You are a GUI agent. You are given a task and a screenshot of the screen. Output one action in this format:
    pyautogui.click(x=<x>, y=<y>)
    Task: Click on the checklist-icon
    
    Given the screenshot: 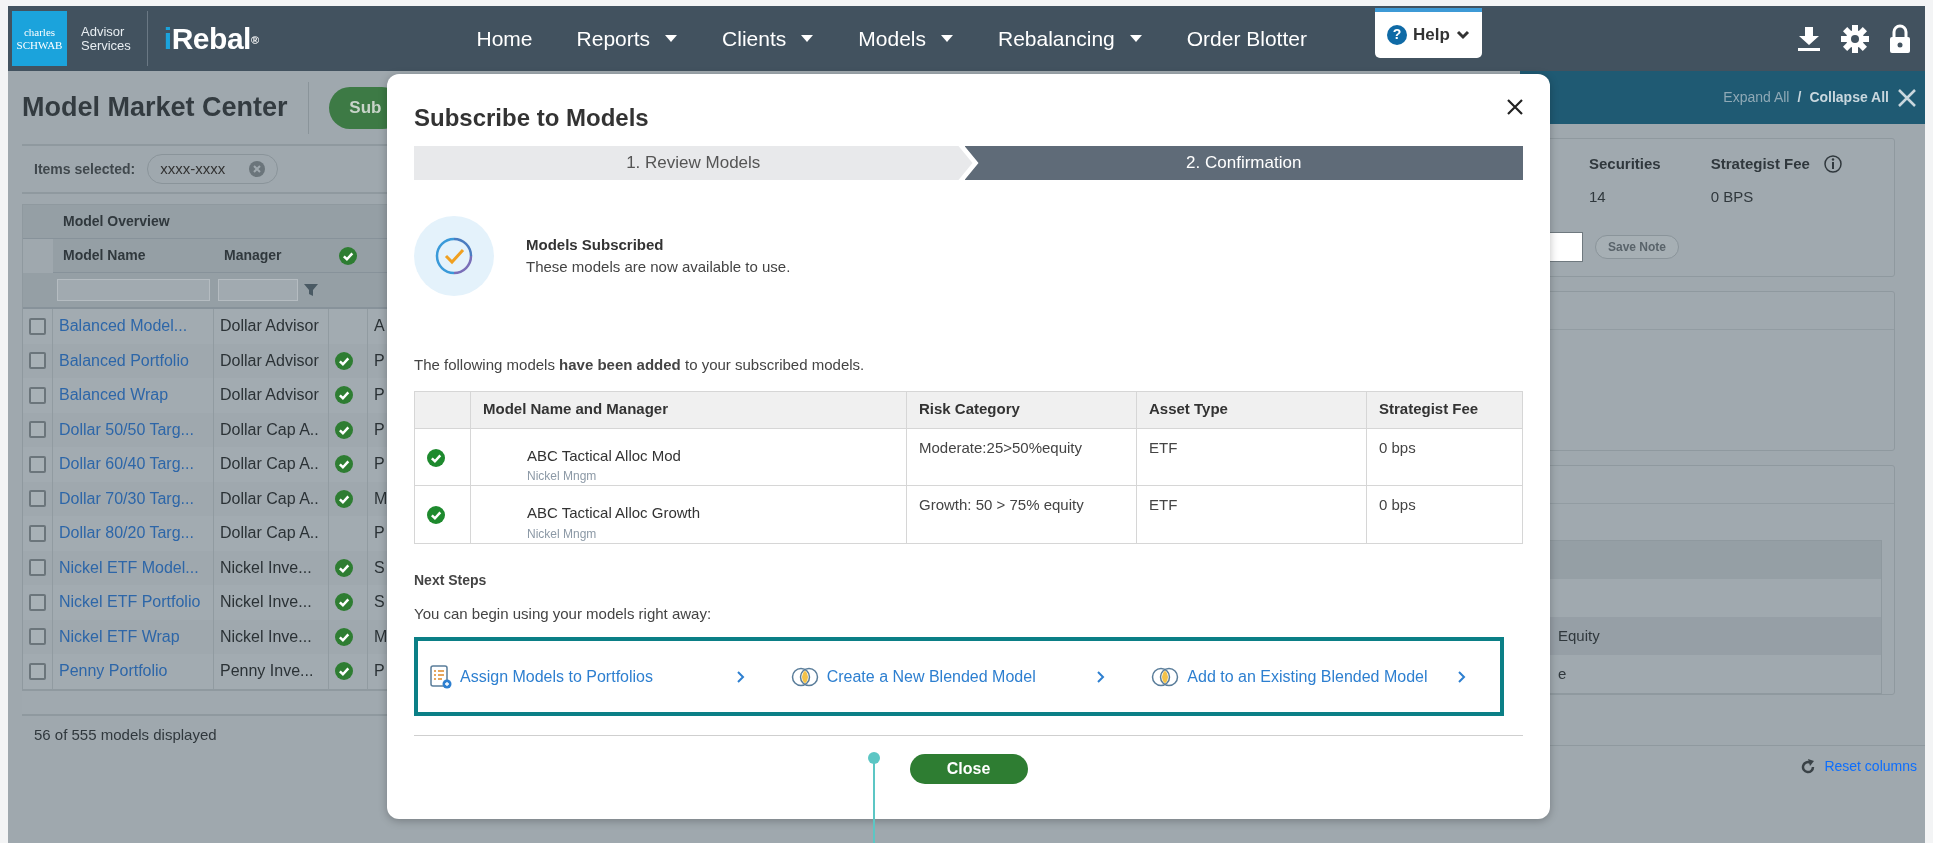 What is the action you would take?
    pyautogui.click(x=441, y=676)
    